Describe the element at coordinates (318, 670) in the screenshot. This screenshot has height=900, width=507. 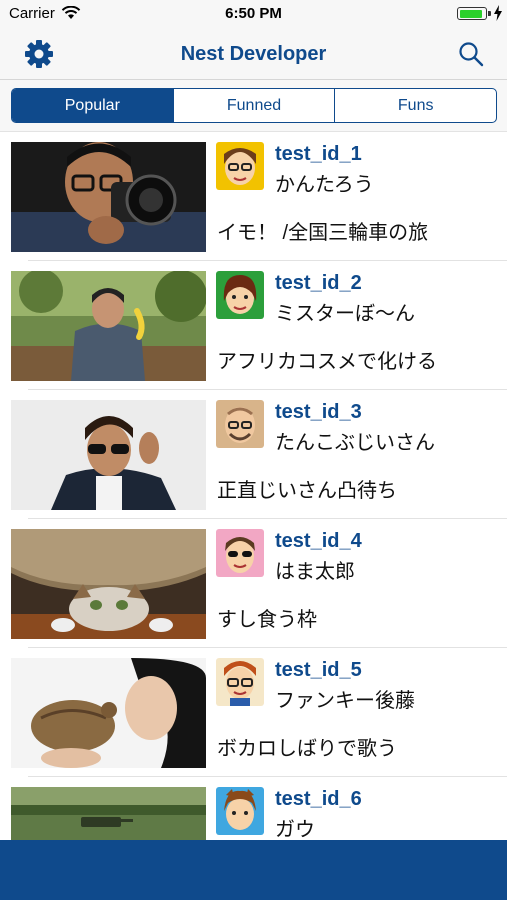
I see `user-id: test_id_5` at that location.